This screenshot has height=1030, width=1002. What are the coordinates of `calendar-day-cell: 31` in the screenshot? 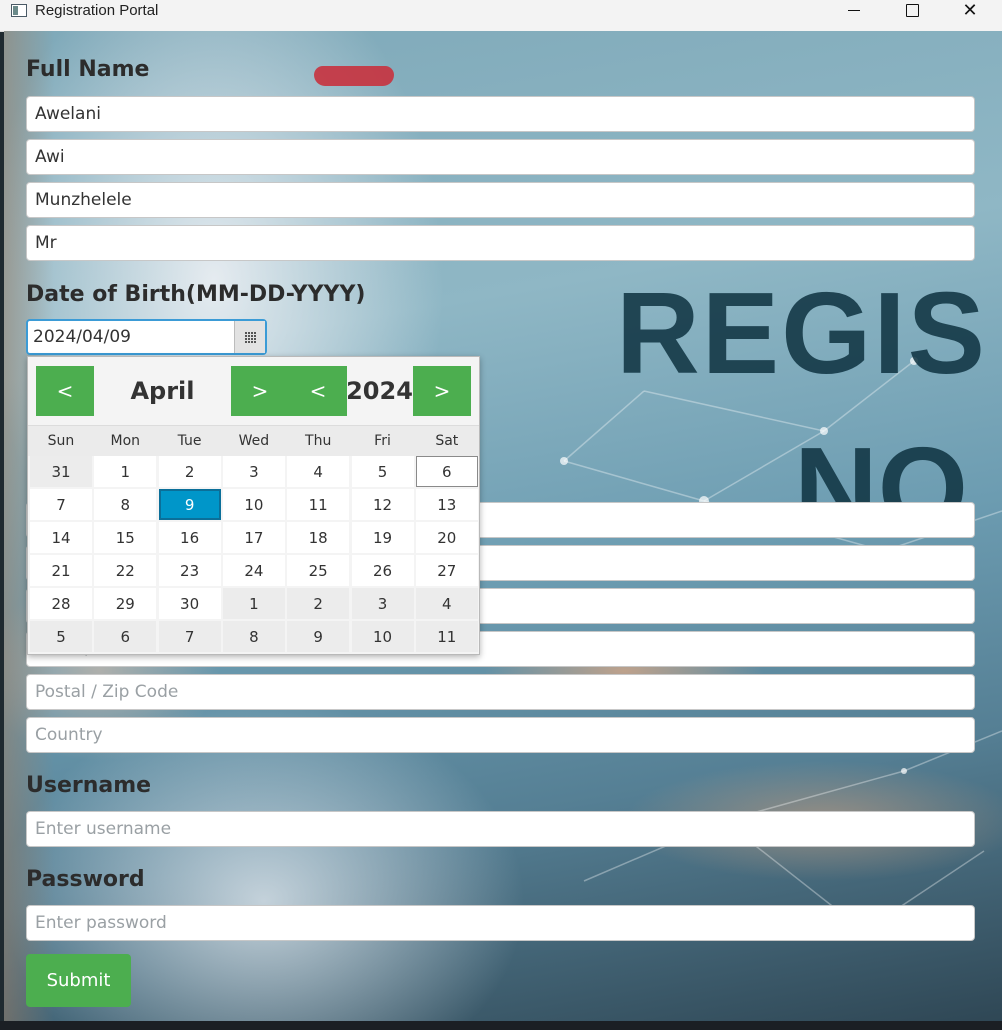 It's located at (61, 471).